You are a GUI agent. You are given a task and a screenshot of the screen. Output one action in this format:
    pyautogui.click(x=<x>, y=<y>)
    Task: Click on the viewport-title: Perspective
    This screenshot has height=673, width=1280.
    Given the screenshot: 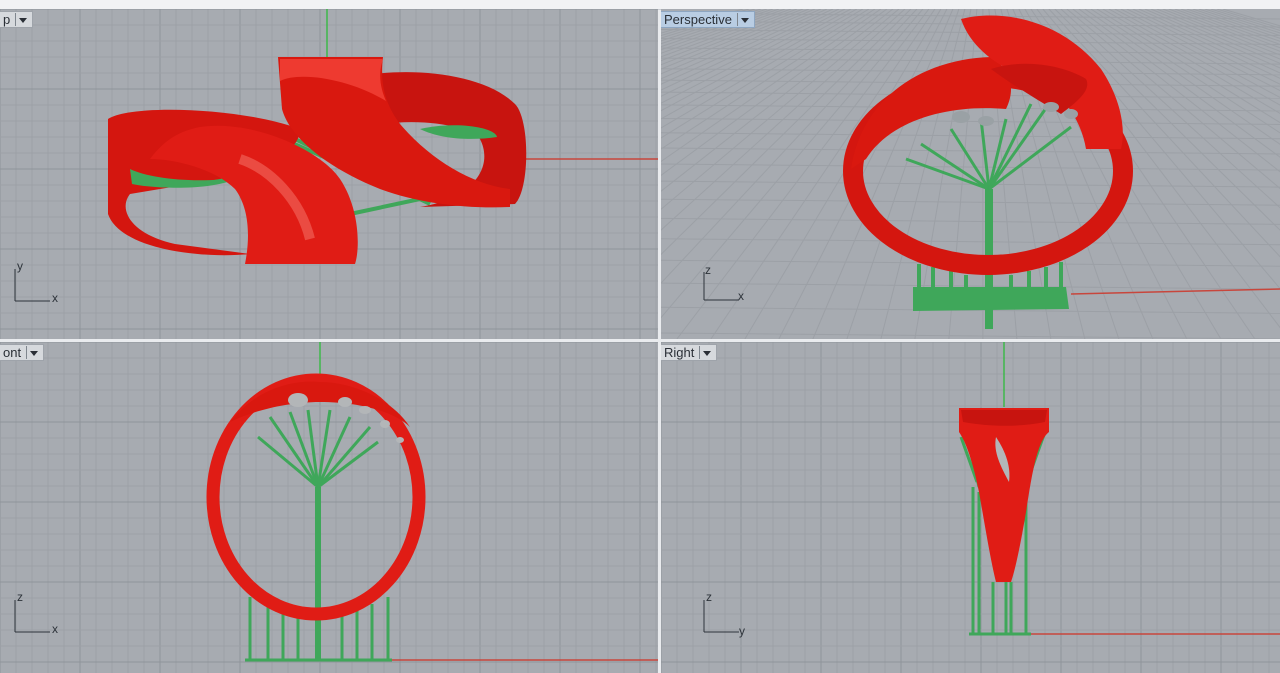 What is the action you would take?
    pyautogui.click(x=698, y=19)
    